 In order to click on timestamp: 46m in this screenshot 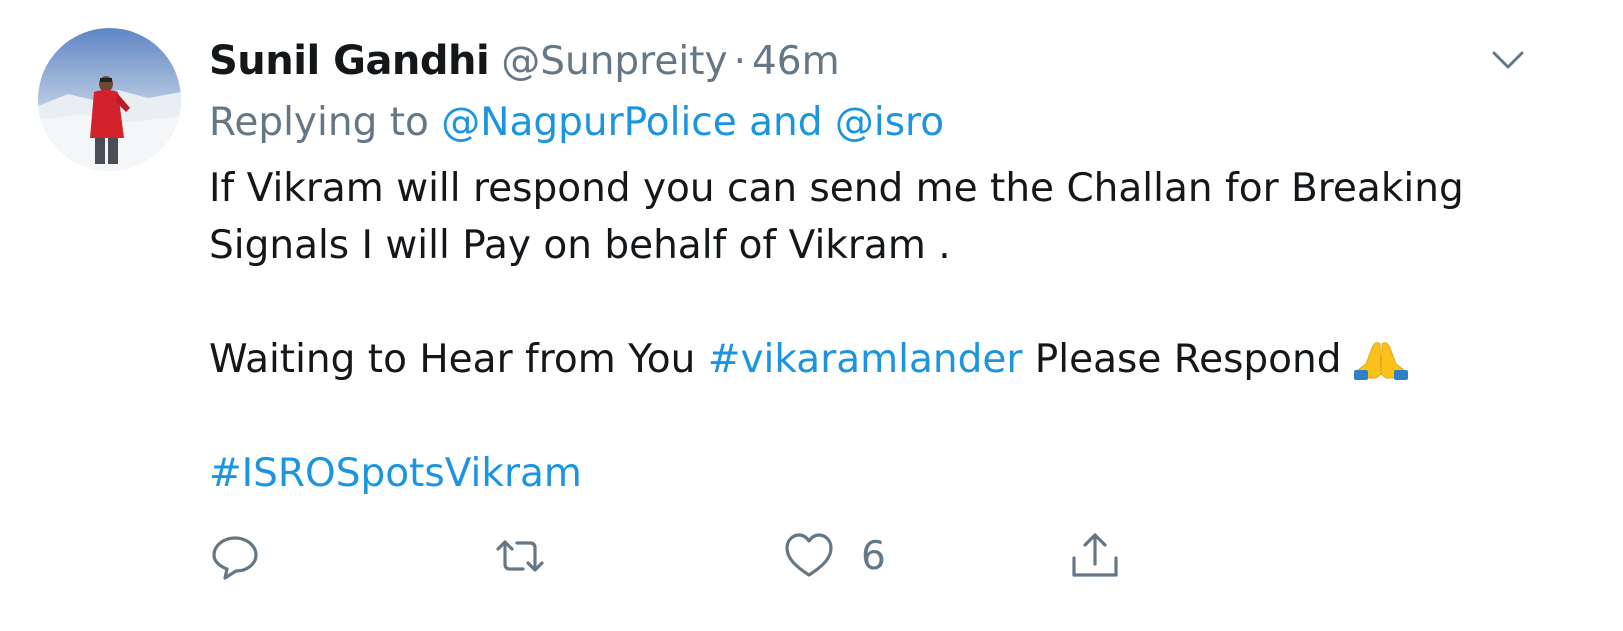, I will do `click(796, 61)`.